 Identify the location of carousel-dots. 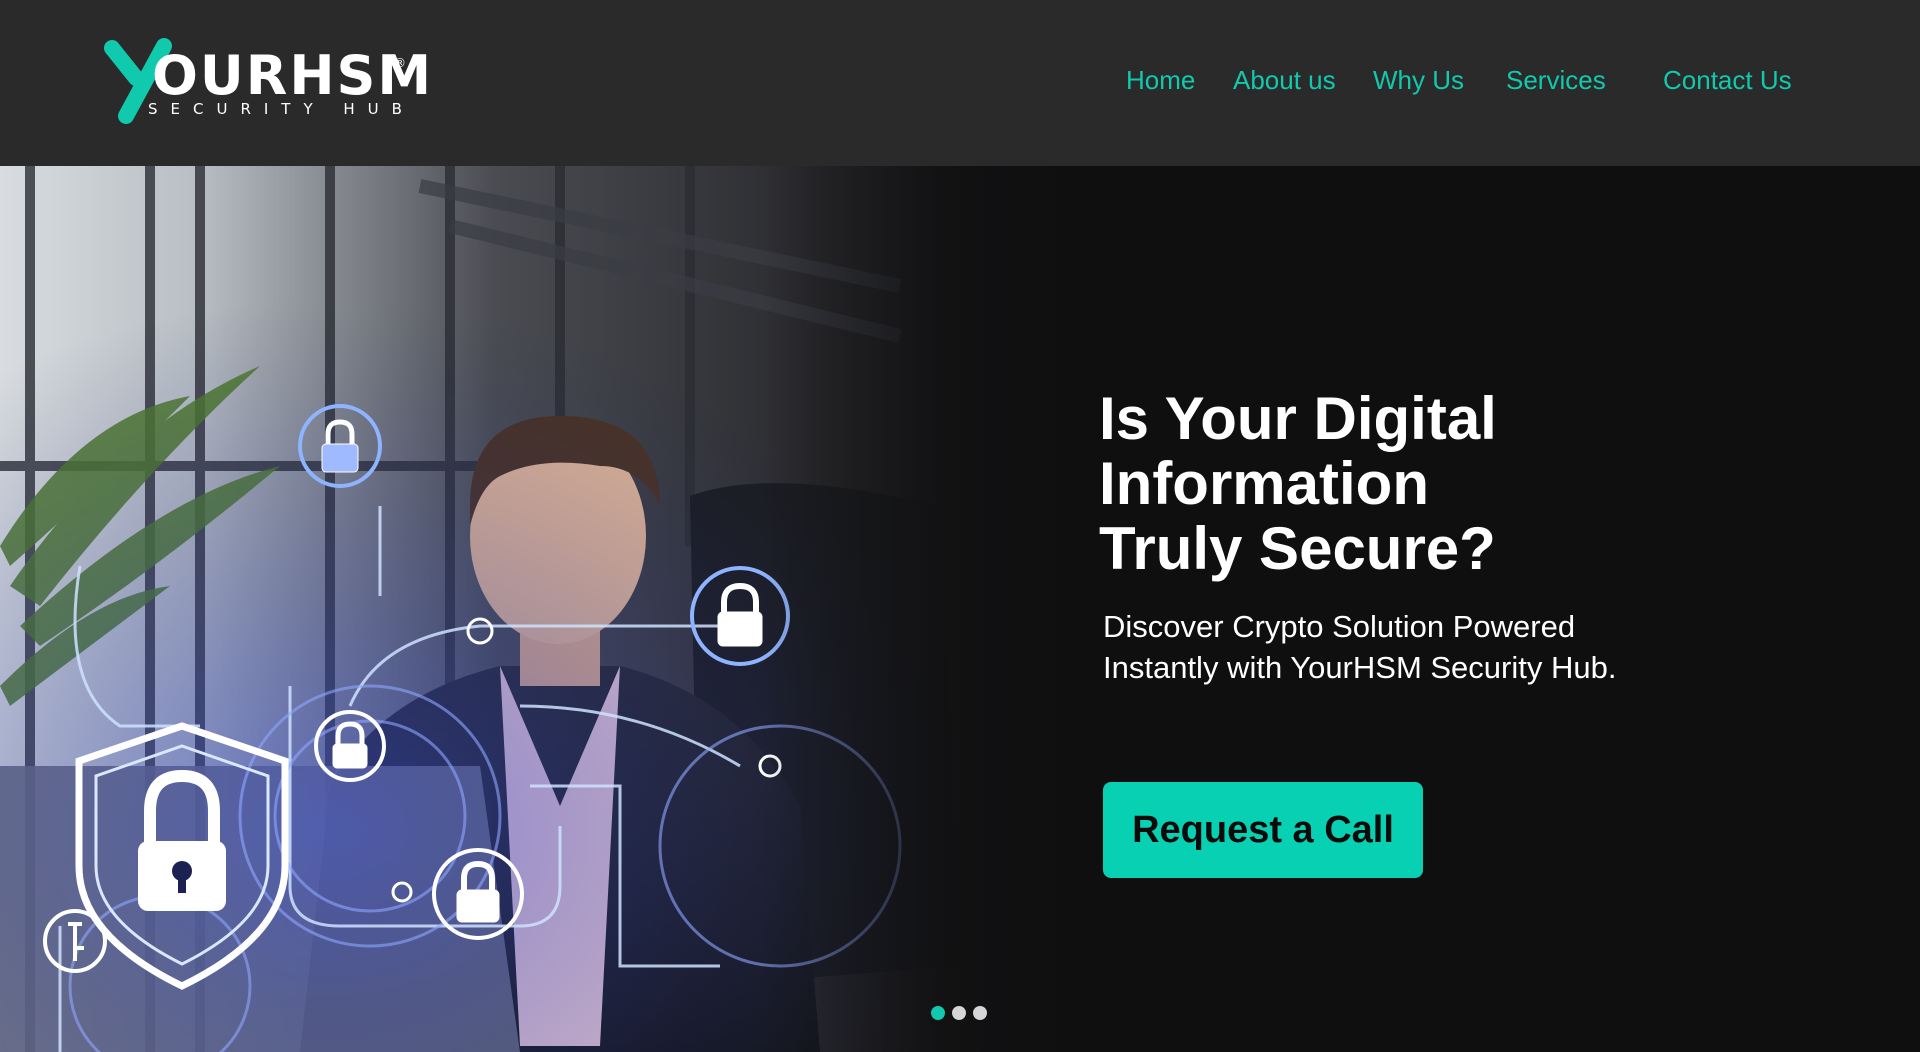
(961, 1014).